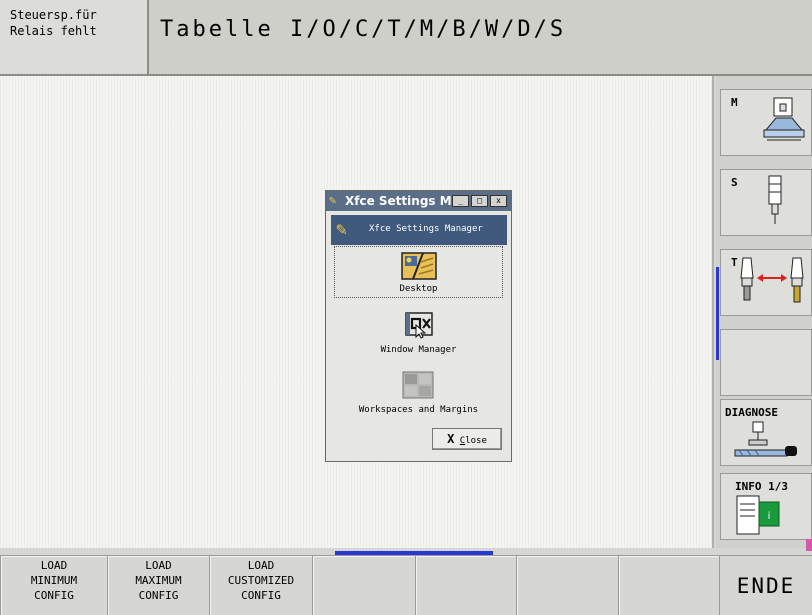 This screenshot has width=812, height=615. I want to click on softkey-t: T, so click(766, 282).